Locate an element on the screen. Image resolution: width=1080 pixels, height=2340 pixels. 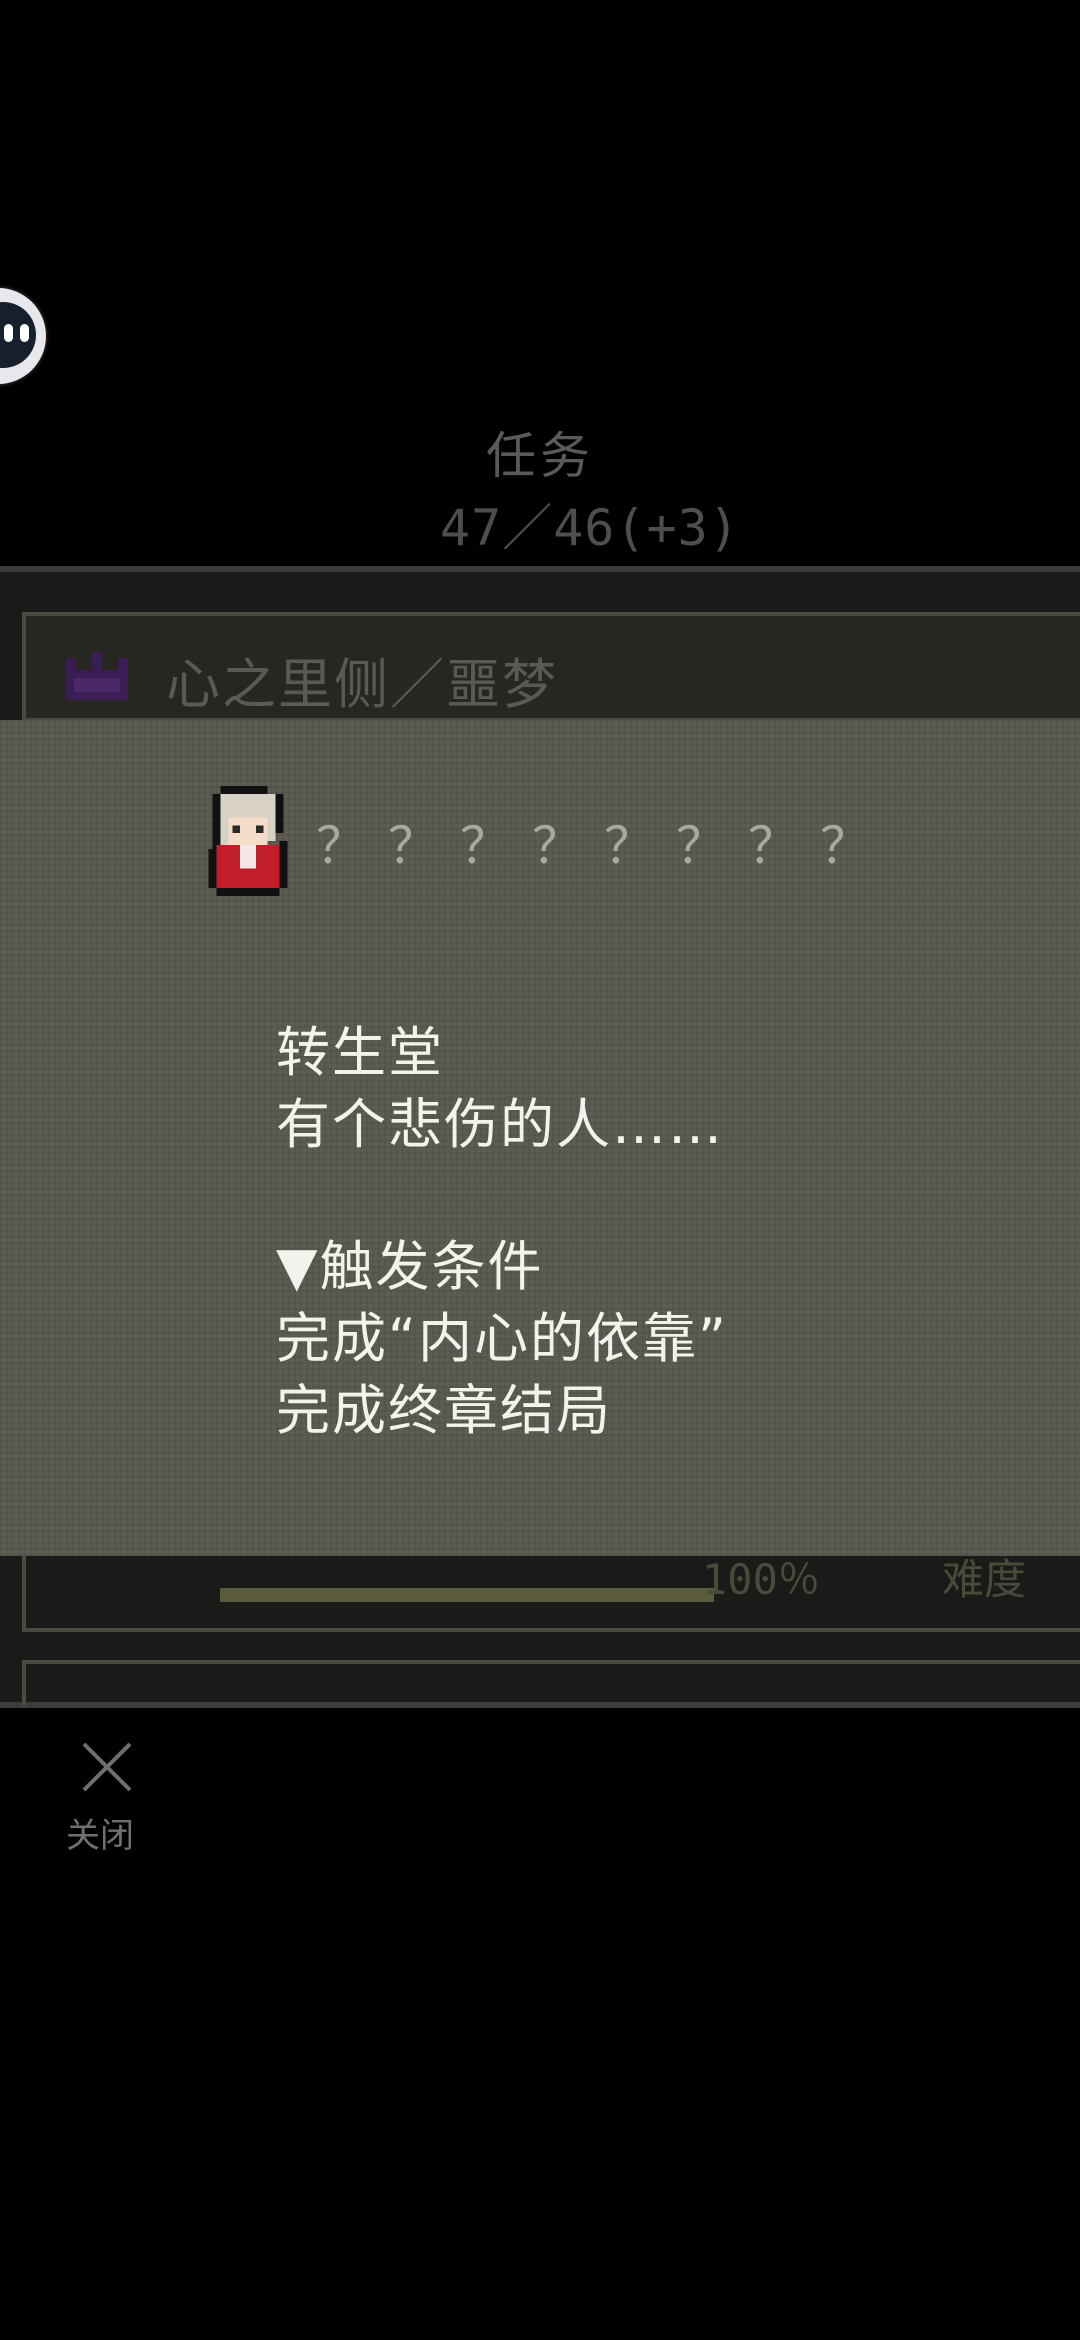
pixel-girl-avatar is located at coordinates (248, 841).